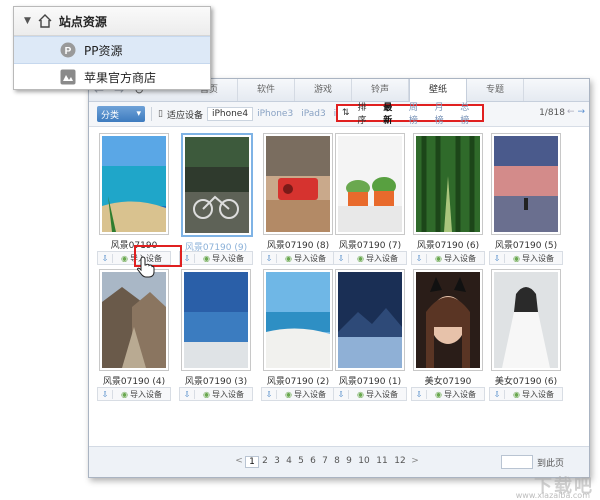  What do you see at coordinates (277, 462) in the screenshot?
I see `page-3: 3` at bounding box center [277, 462].